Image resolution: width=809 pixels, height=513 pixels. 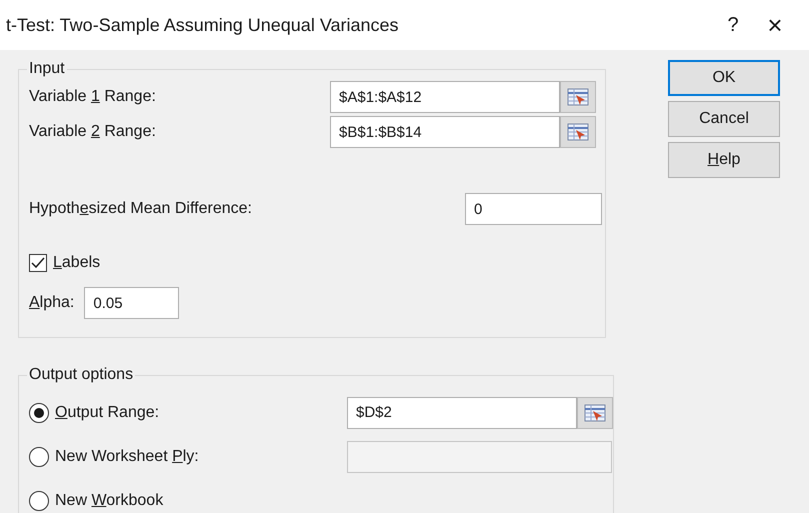 What do you see at coordinates (724, 78) in the screenshot?
I see `dialog-button: OK` at bounding box center [724, 78].